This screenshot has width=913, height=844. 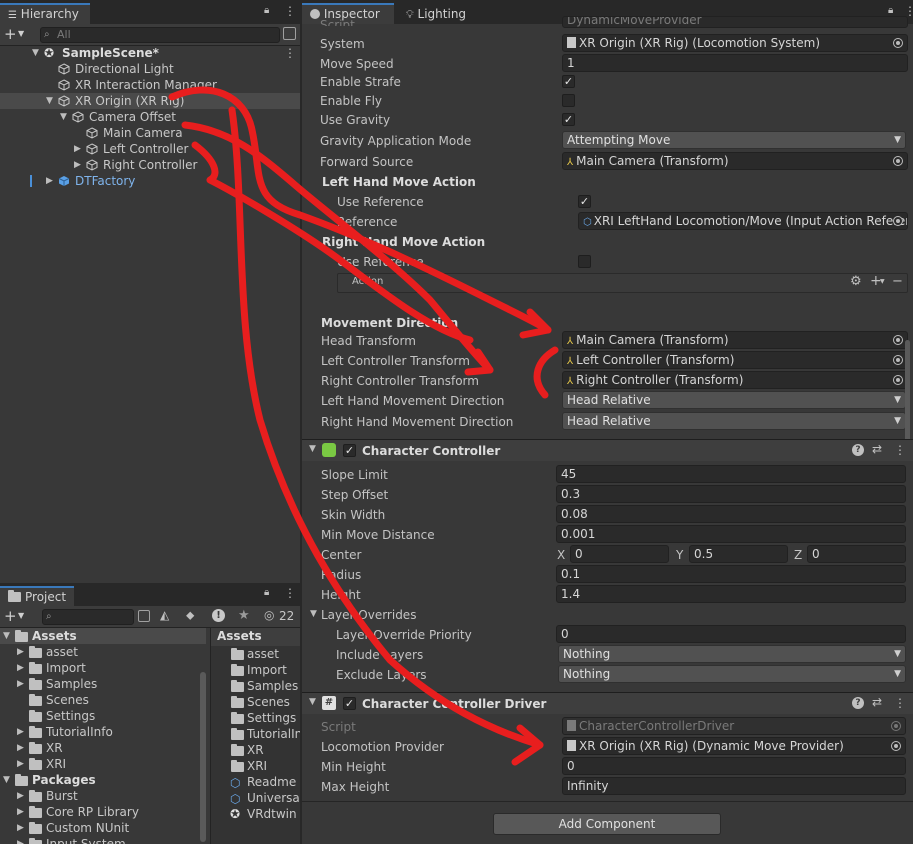 What do you see at coordinates (607, 703) in the screenshot?
I see `controller-driver-header: ▼ # ✓ Character Controller Driver ? ⇄ ⋮` at bounding box center [607, 703].